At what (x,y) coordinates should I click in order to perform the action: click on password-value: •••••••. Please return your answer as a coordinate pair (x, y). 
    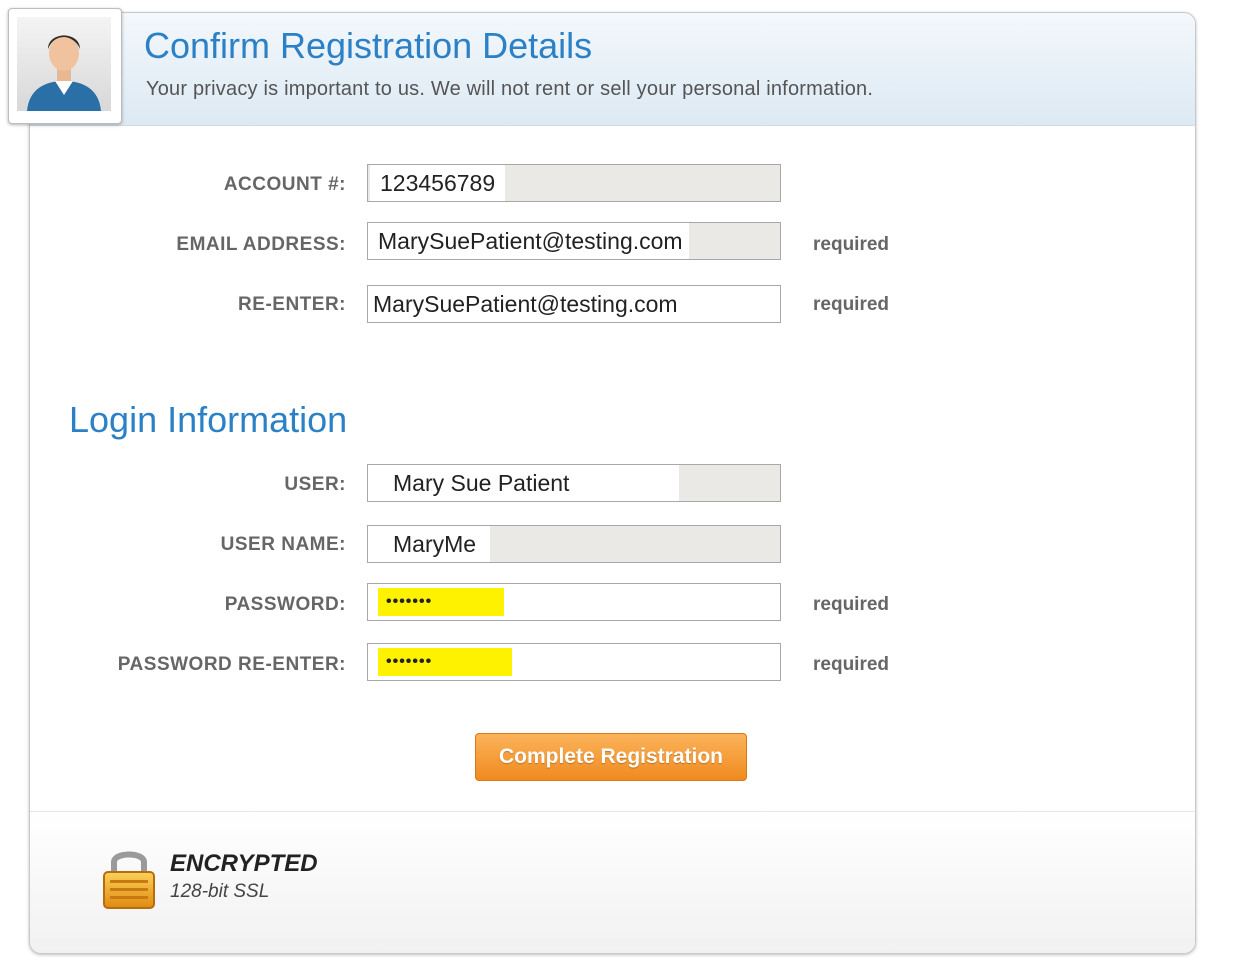
    Looking at the image, I should click on (409, 601).